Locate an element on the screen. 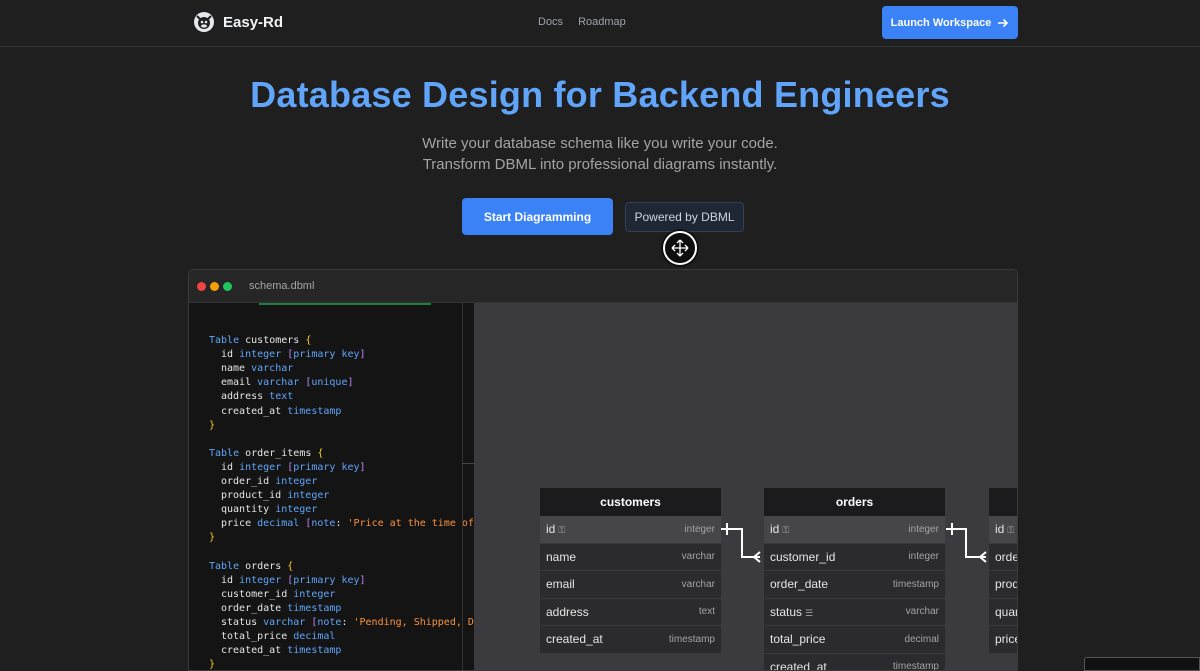 Image resolution: width=1200 pixels, height=671 pixels. launch-workspace-label: Launch Workspace is located at coordinates (941, 22).